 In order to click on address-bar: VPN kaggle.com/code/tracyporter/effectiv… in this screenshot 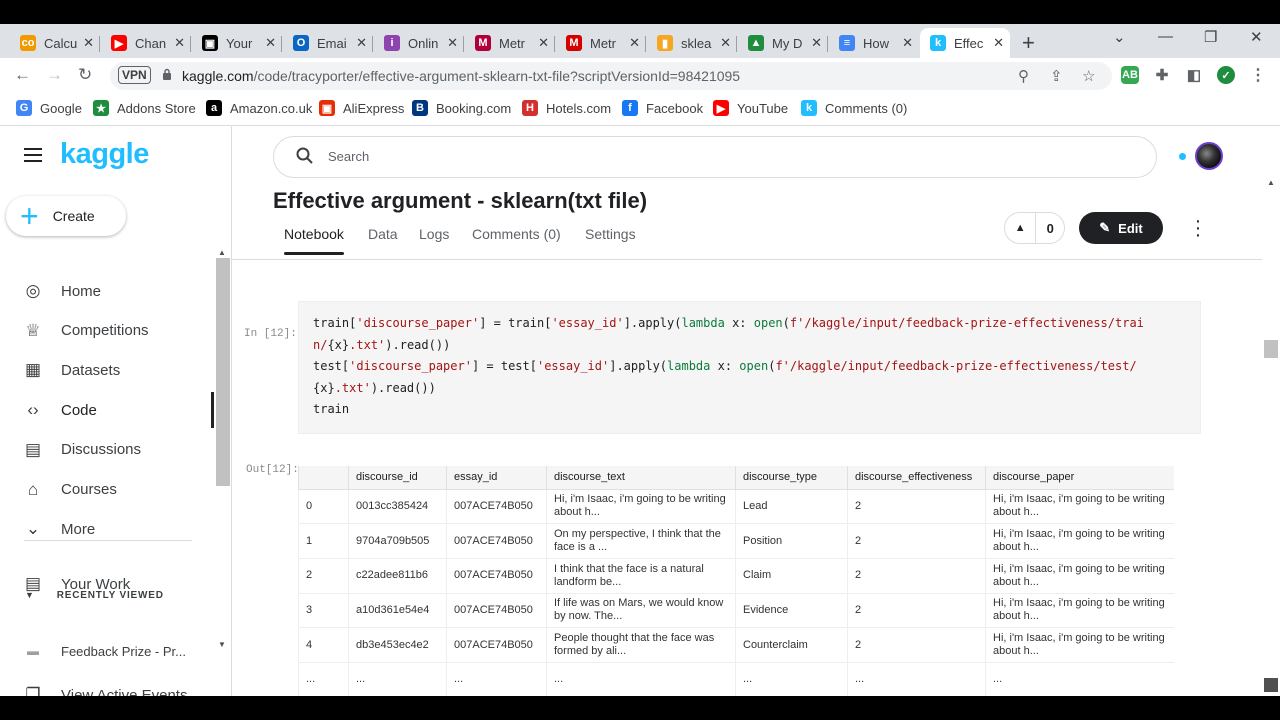, I will do `click(611, 76)`.